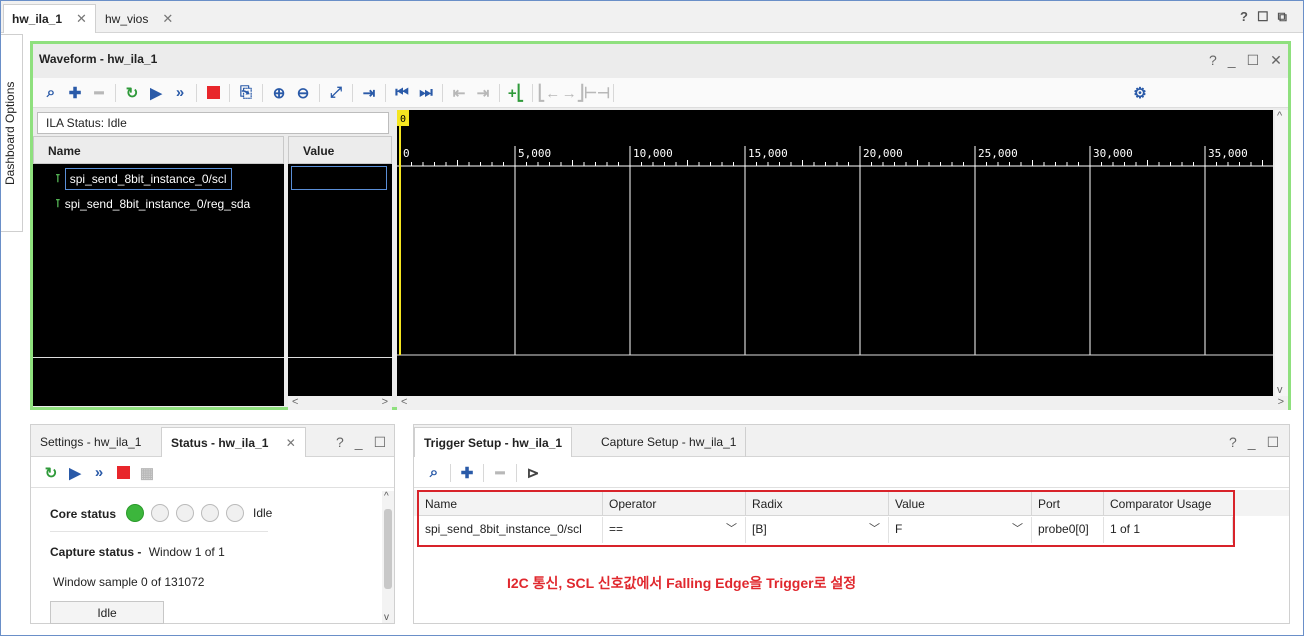 The image size is (1304, 636). Describe the element at coordinates (483, 93) in the screenshot. I see `next-transition-icon: ⇥` at that location.